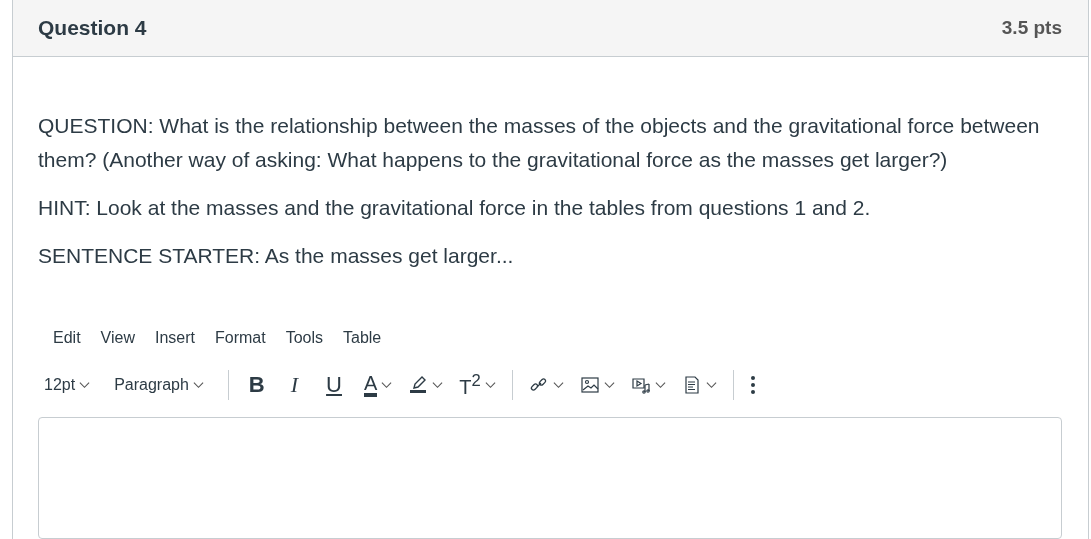  Describe the element at coordinates (752, 385) in the screenshot. I see `more-icon` at that location.